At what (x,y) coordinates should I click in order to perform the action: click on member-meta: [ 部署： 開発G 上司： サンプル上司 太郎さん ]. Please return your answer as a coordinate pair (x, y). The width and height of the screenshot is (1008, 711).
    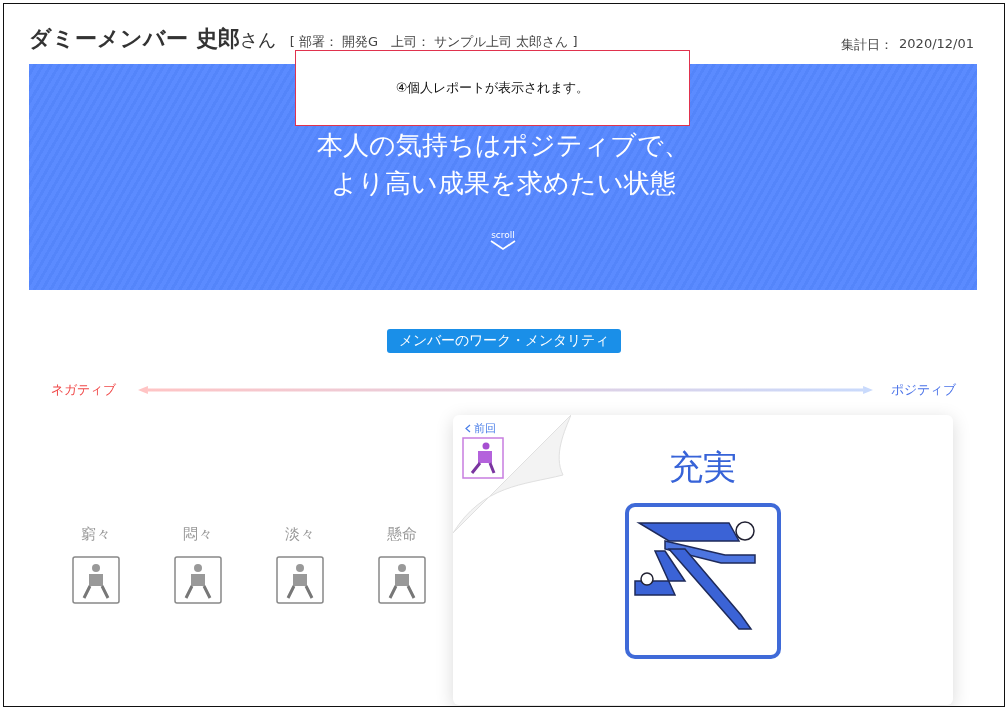
    Looking at the image, I should click on (433, 42).